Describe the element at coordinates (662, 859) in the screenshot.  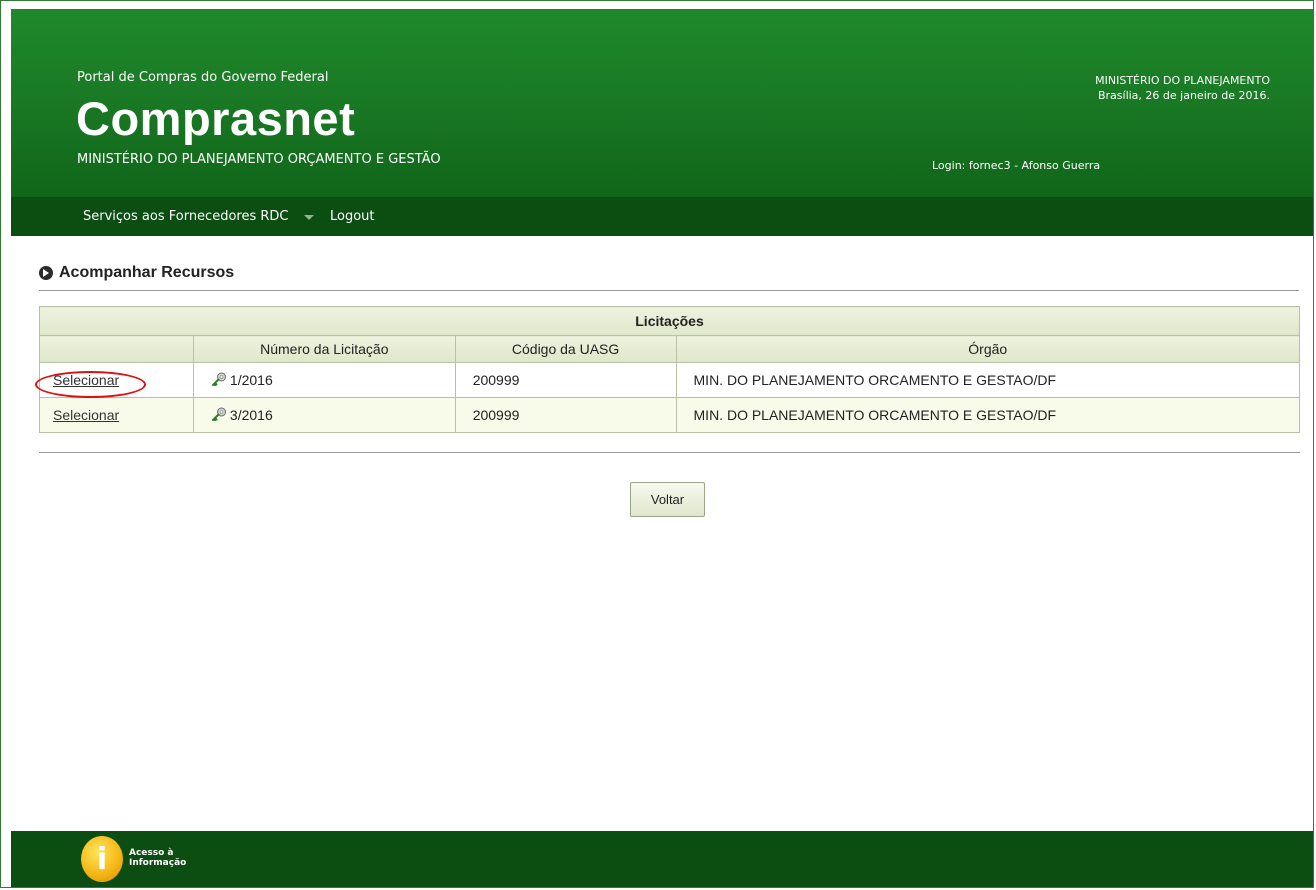
I see `site-footer: i Acesso à Informação` at that location.